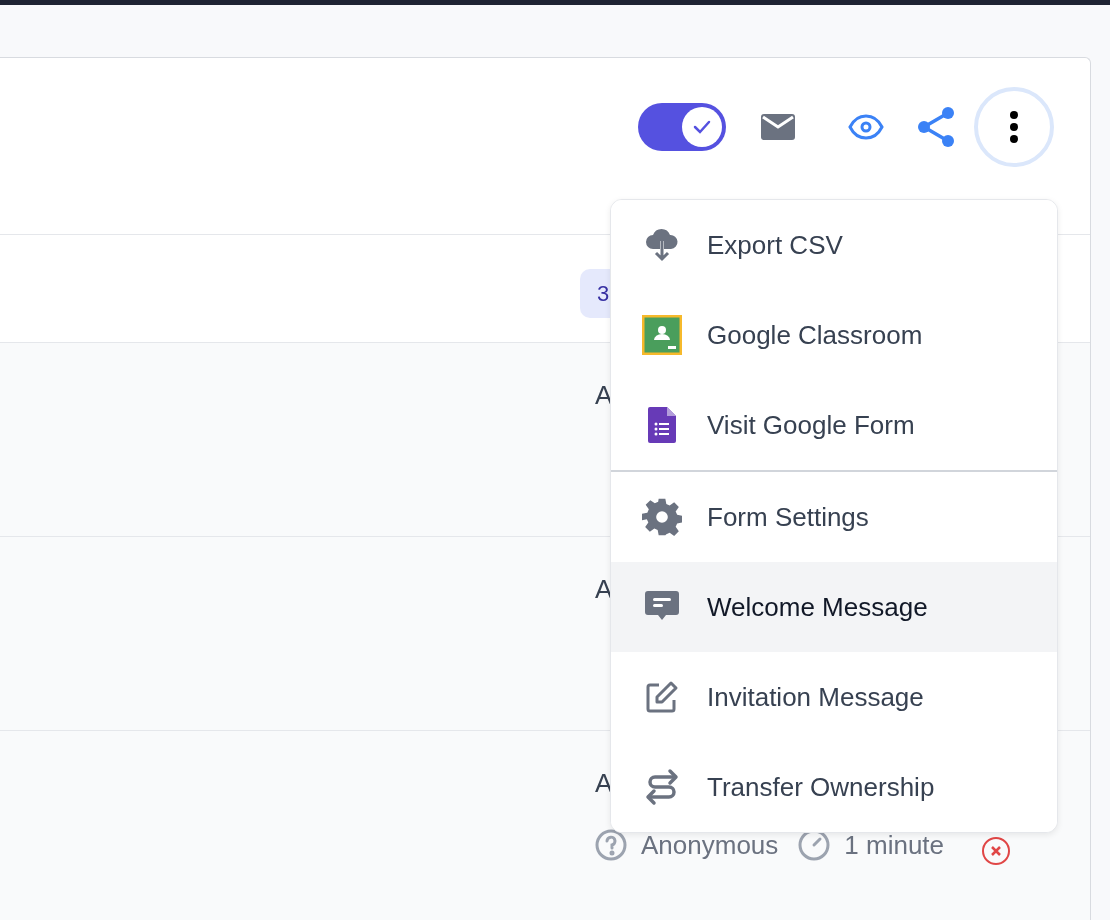 The height and width of the screenshot is (920, 1110). What do you see at coordinates (834, 245) in the screenshot?
I see `menu-item: Export CSV` at bounding box center [834, 245].